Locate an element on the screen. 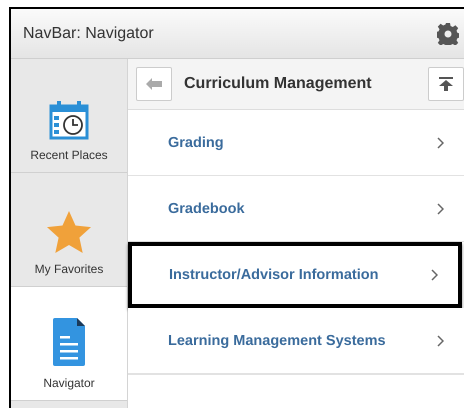  sidebar-label: Navigator is located at coordinates (69, 383).